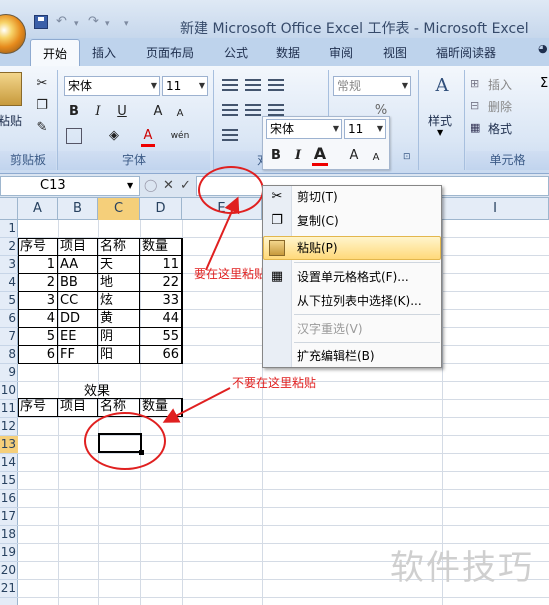 The height and width of the screenshot is (605, 549). Describe the element at coordinates (440, 120) in the screenshot. I see `styles-button: 样式` at that location.